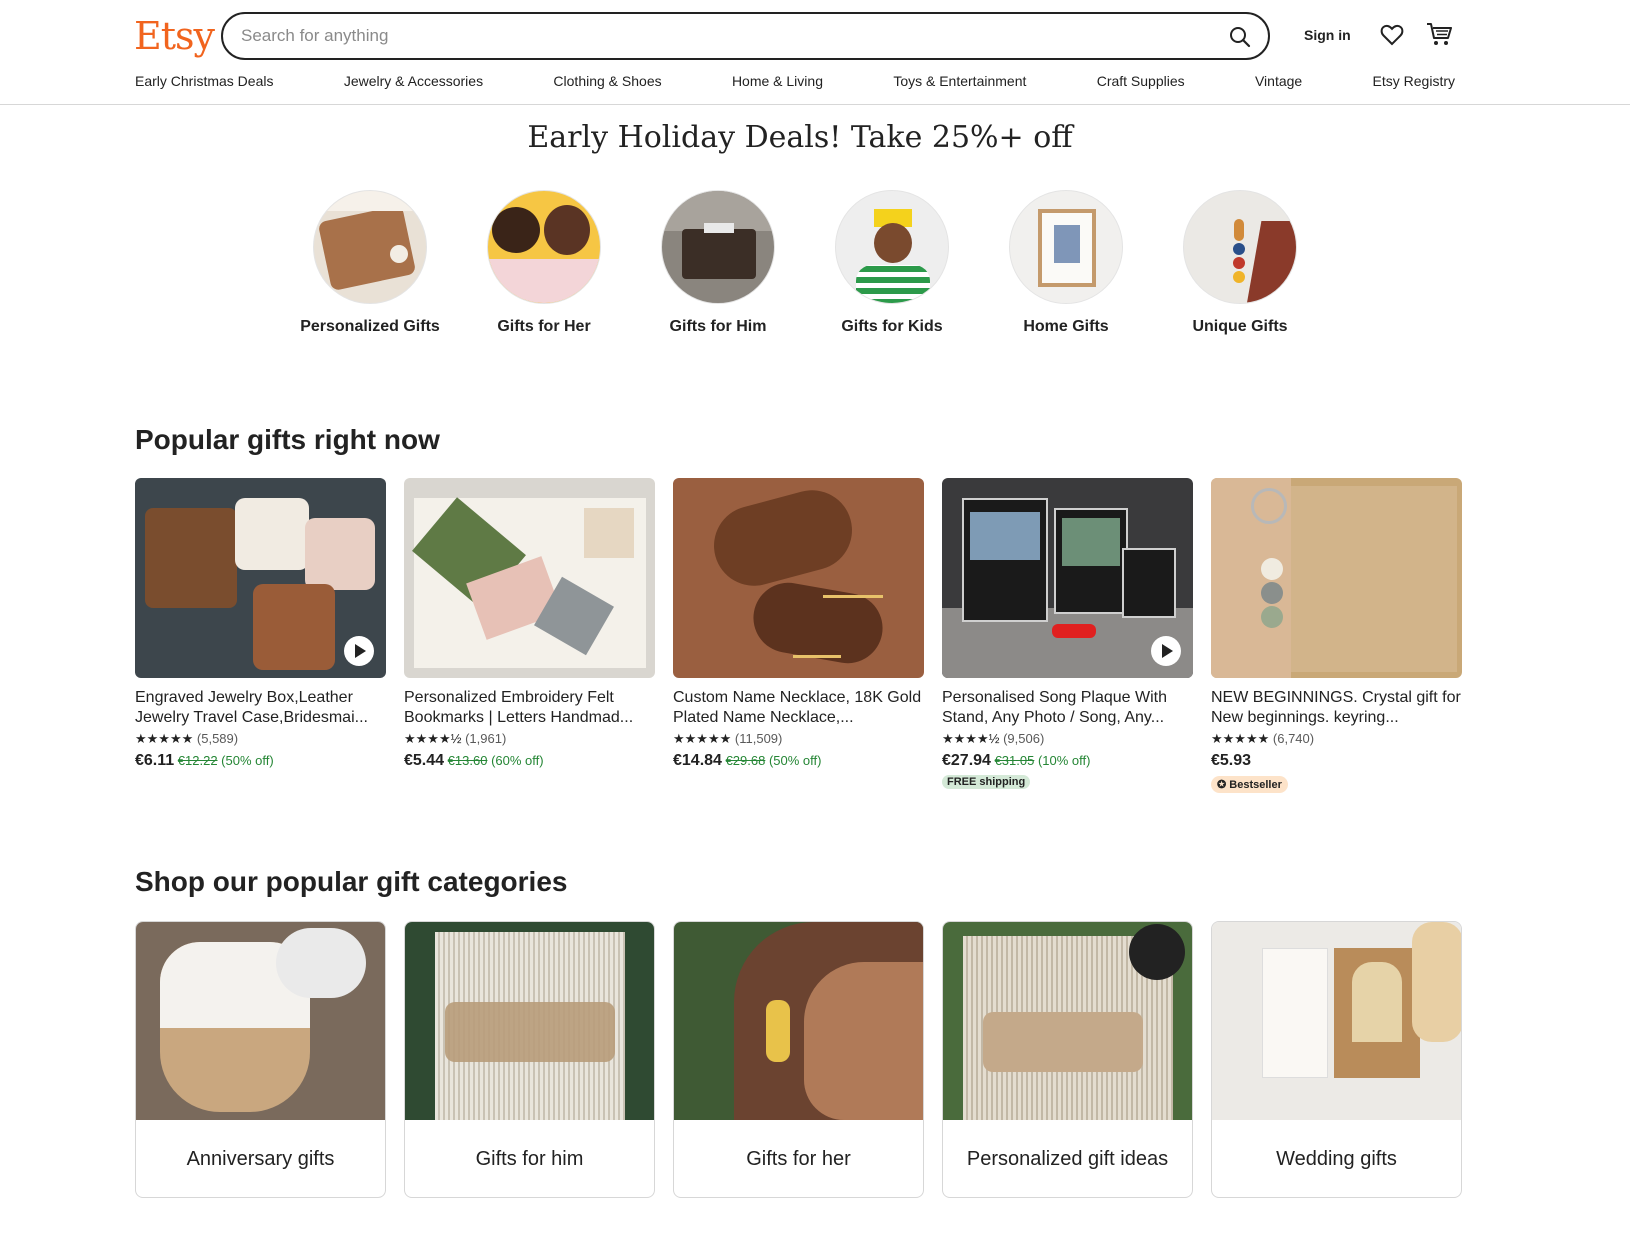  What do you see at coordinates (1223, 785) in the screenshot?
I see `award-icon: ✪` at bounding box center [1223, 785].